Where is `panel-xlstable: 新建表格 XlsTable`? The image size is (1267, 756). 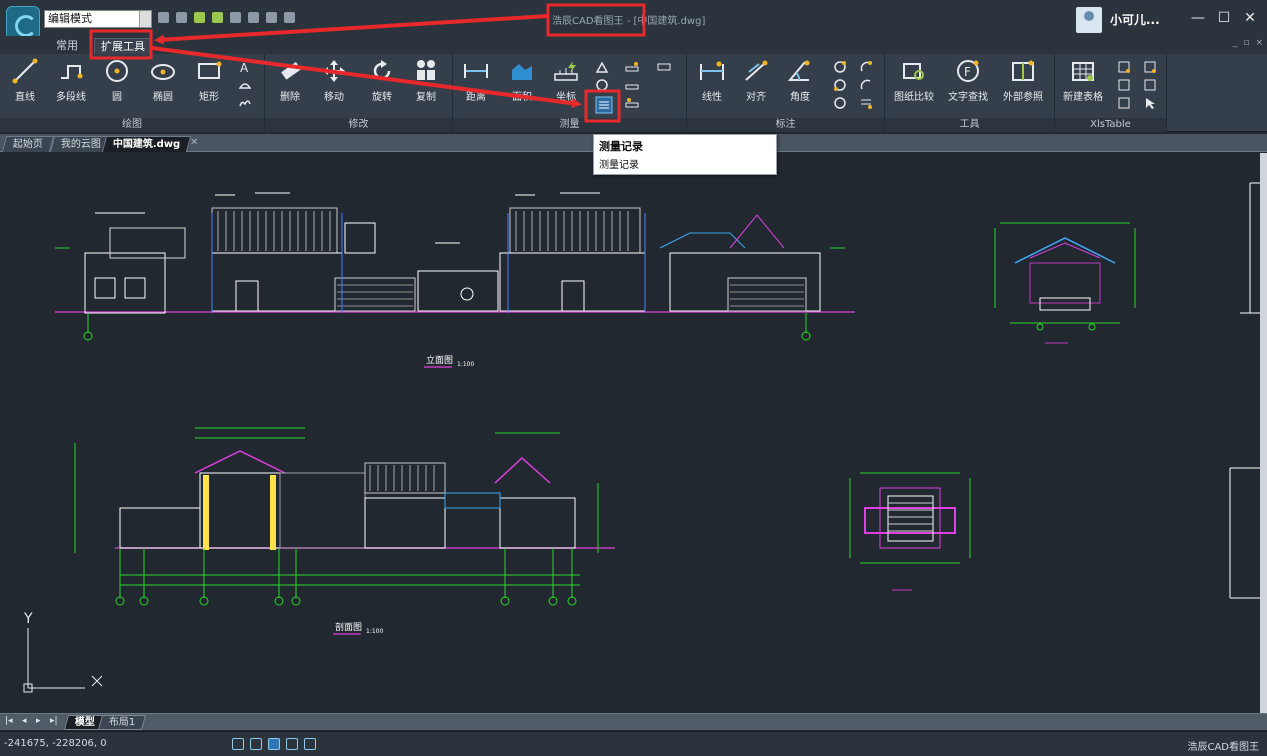
panel-xlstable: 新建表格 XlsTable is located at coordinates (1111, 93).